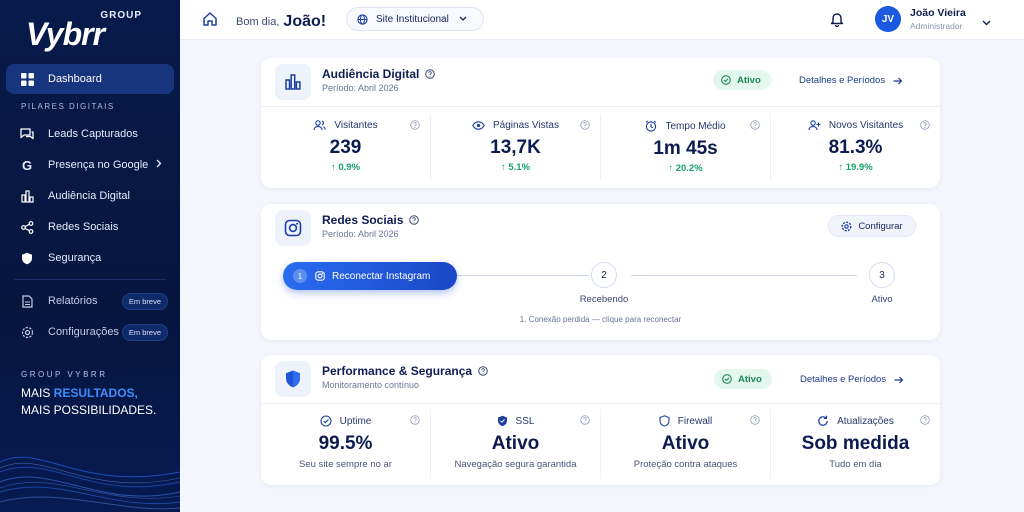 The width and height of the screenshot is (1024, 512). I want to click on metric-label: Firewall, so click(695, 421).